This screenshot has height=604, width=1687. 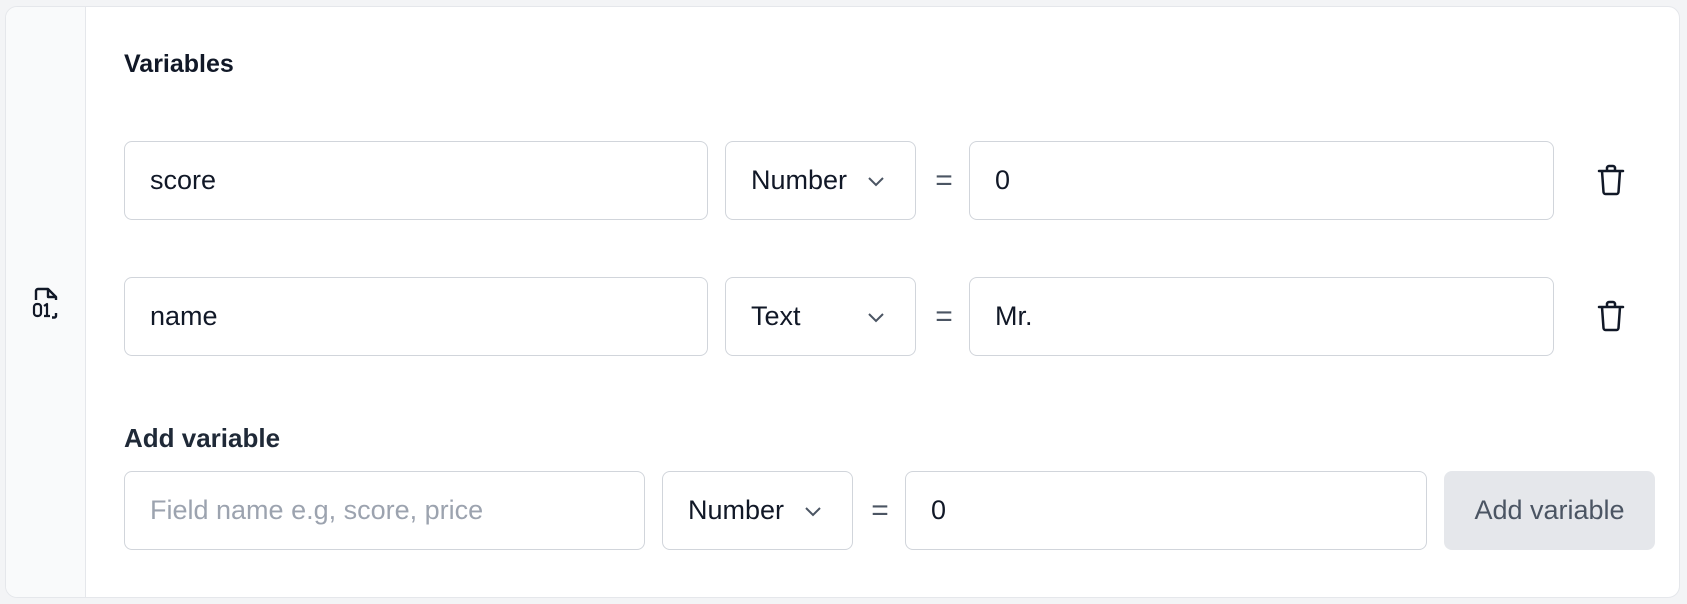 What do you see at coordinates (1166, 510) in the screenshot?
I see `new-variable-value-input: 0` at bounding box center [1166, 510].